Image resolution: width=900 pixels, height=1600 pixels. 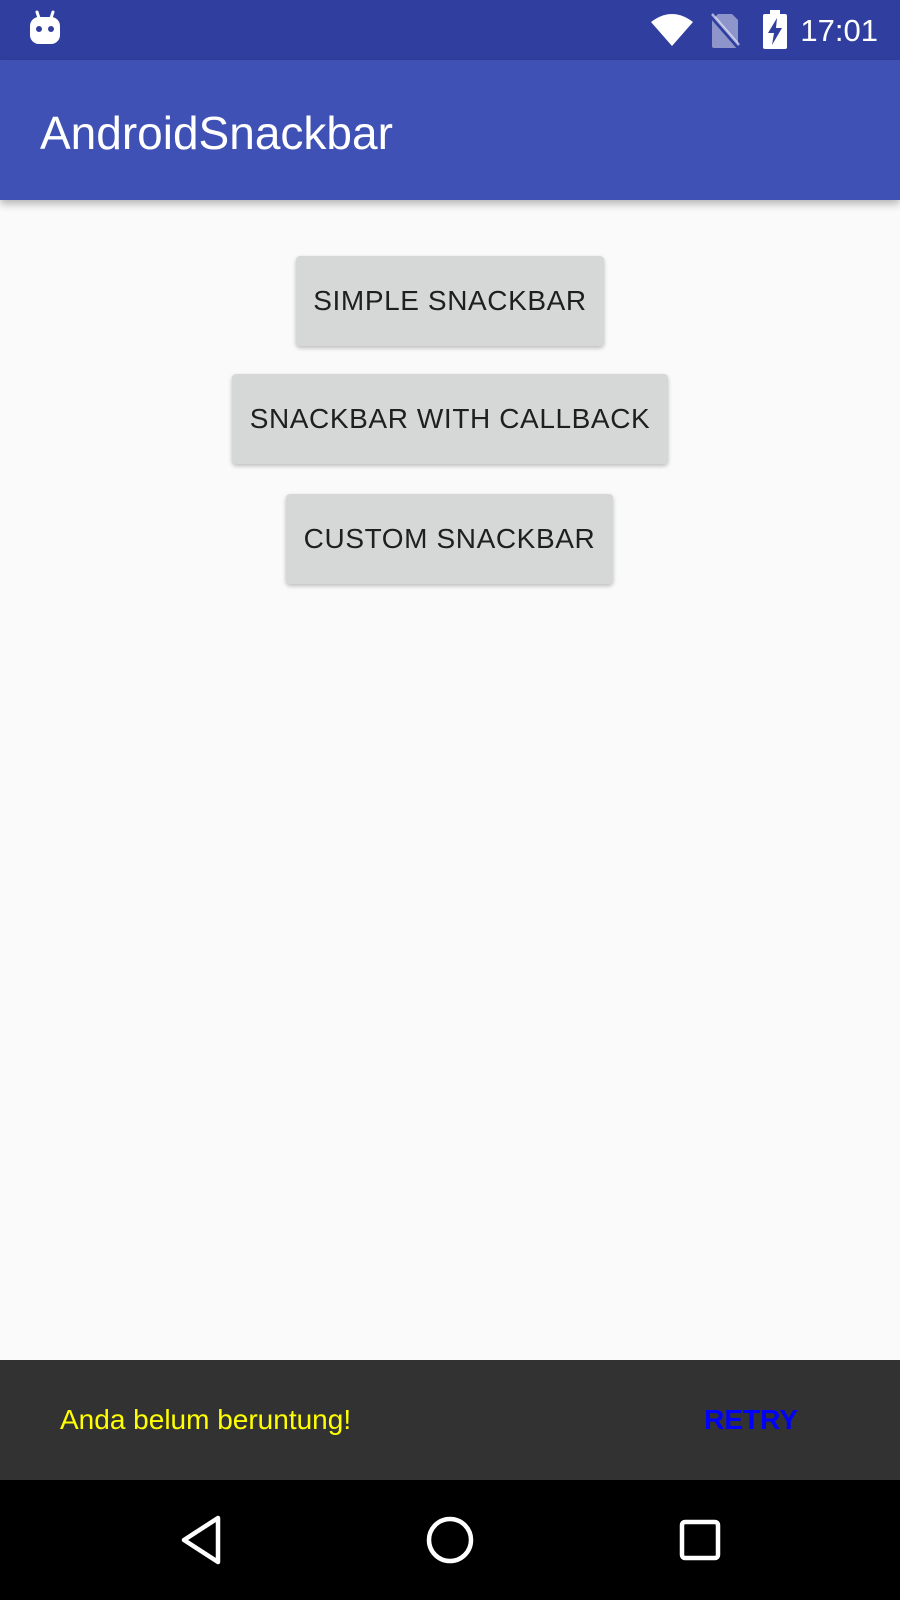 I want to click on snackbar-retry-button: RETRY, so click(x=751, y=1420).